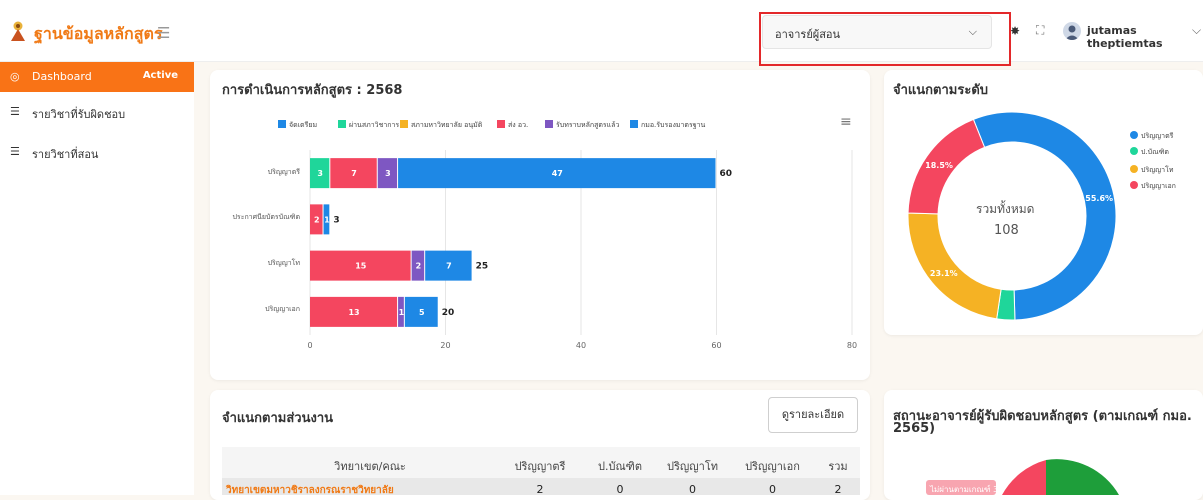  I want to click on column-header: วิทยาเขต/คณะ, so click(370, 466).